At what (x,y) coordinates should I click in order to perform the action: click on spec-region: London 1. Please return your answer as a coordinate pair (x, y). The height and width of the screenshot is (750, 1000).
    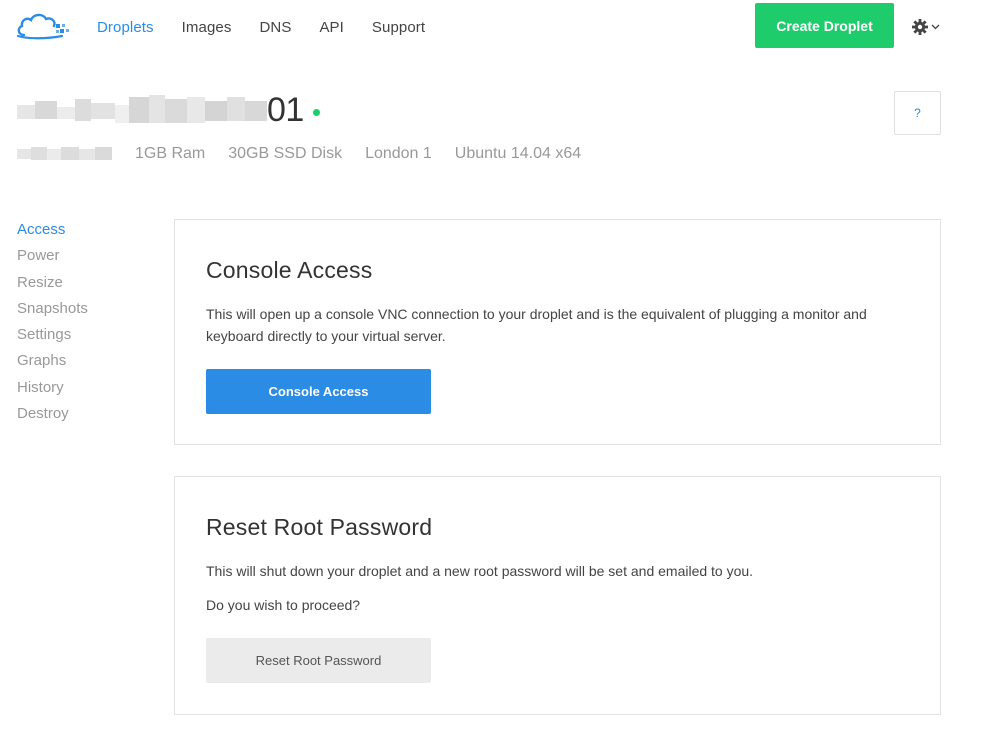
    Looking at the image, I should click on (398, 153).